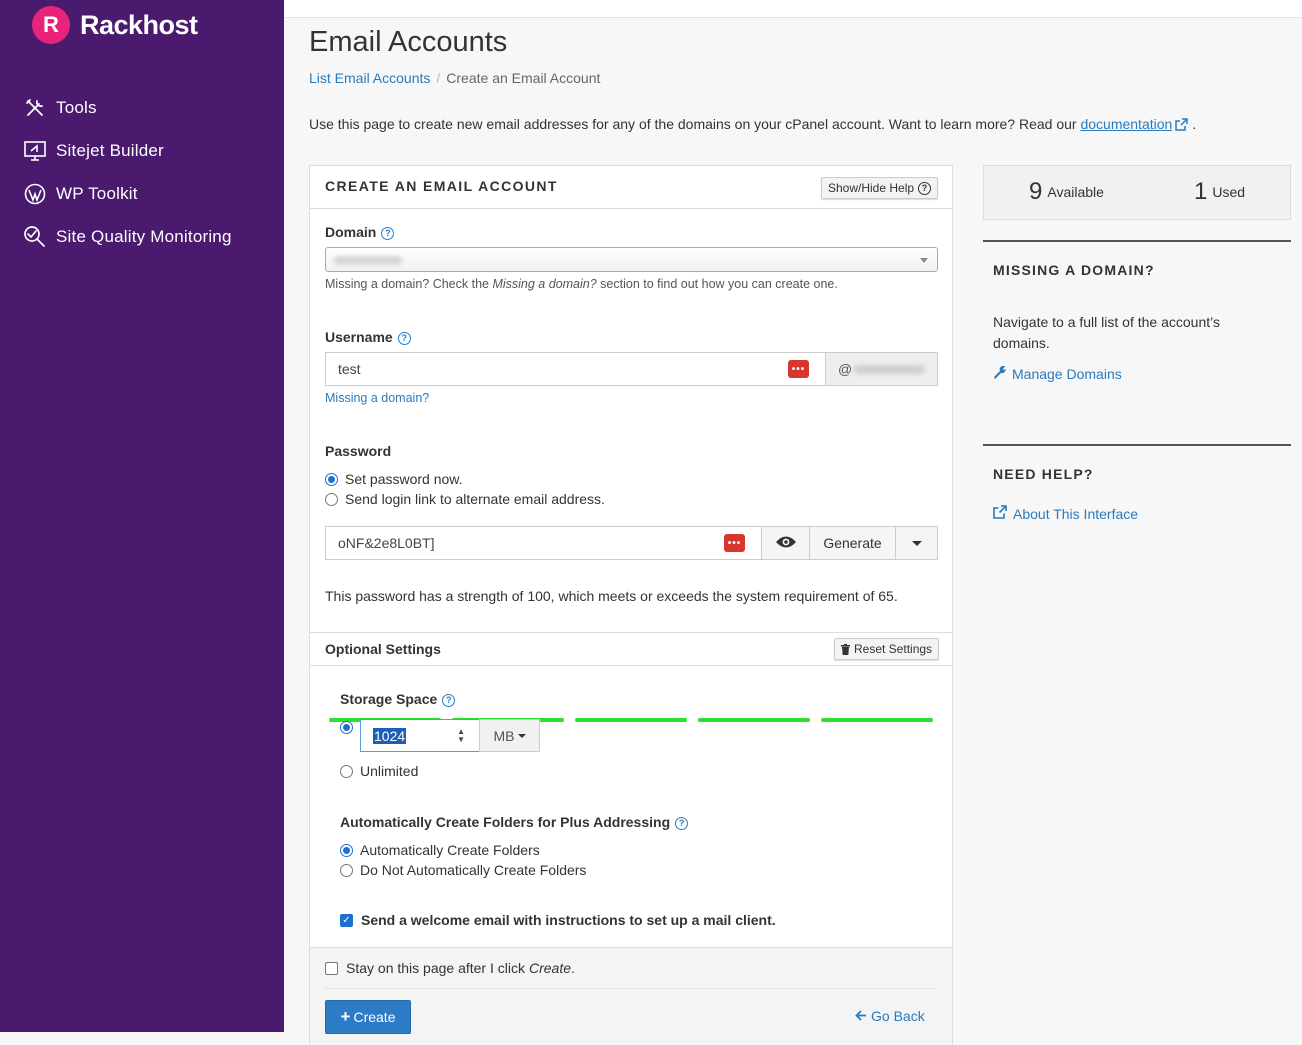 Image resolution: width=1302 pixels, height=1045 pixels. Describe the element at coordinates (1133, 374) in the screenshot. I see `manage-domains-link: Manage Domains` at that location.